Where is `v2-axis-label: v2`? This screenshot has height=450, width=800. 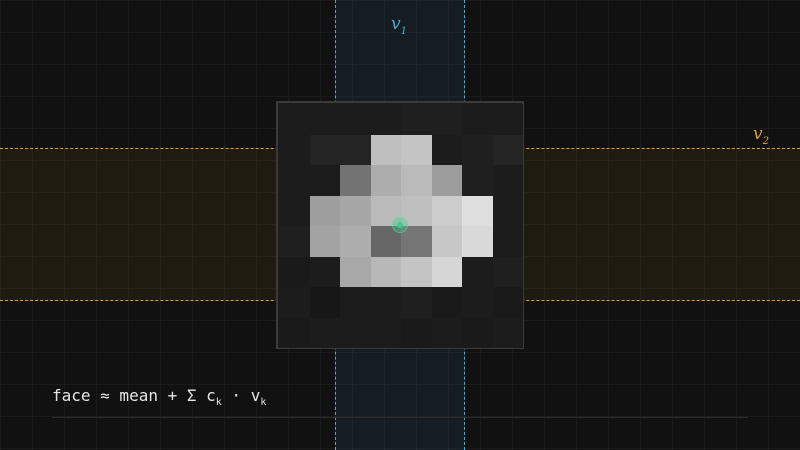 v2-axis-label: v2 is located at coordinates (761, 135).